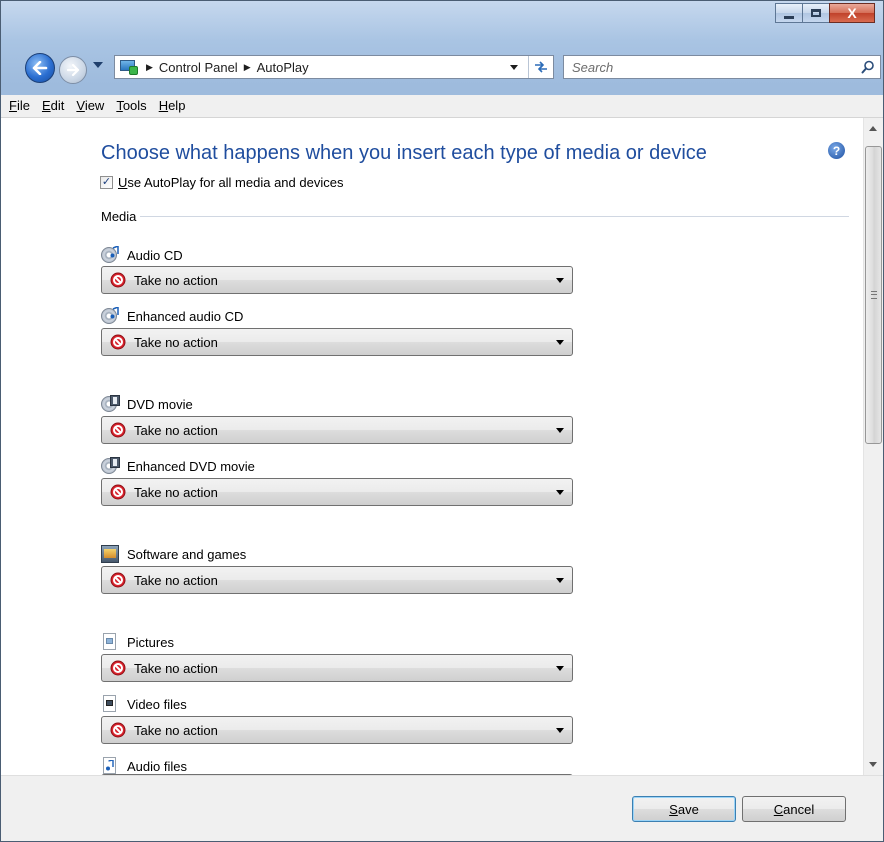  Describe the element at coordinates (191, 466) in the screenshot. I see `item-label: Enhanced DVD movie` at that location.